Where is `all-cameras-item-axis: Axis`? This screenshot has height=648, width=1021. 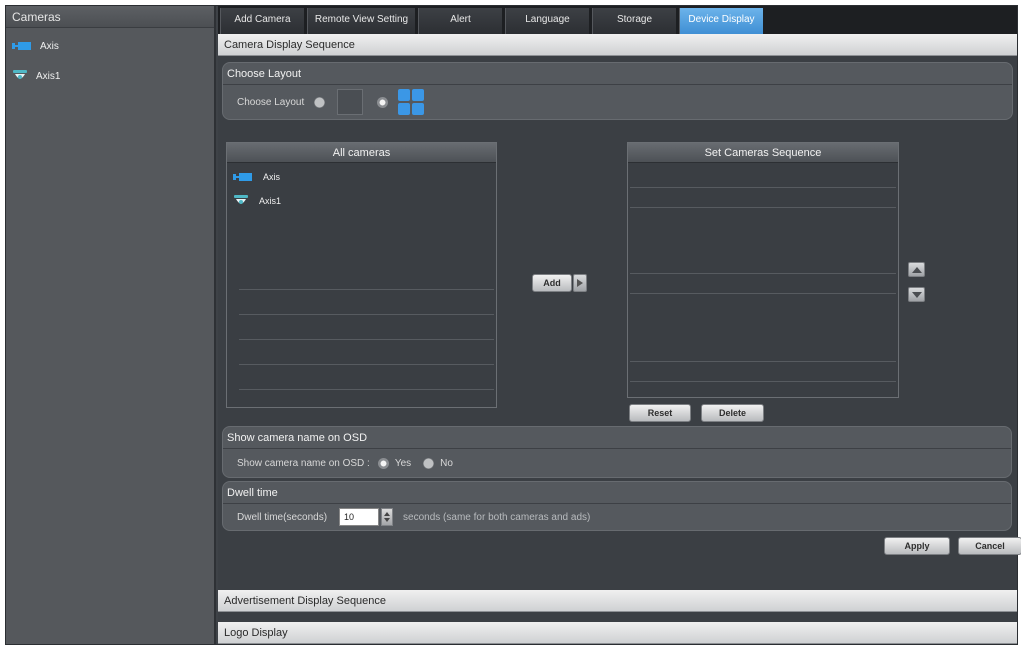
all-cameras-item-axis: Axis is located at coordinates (361, 177).